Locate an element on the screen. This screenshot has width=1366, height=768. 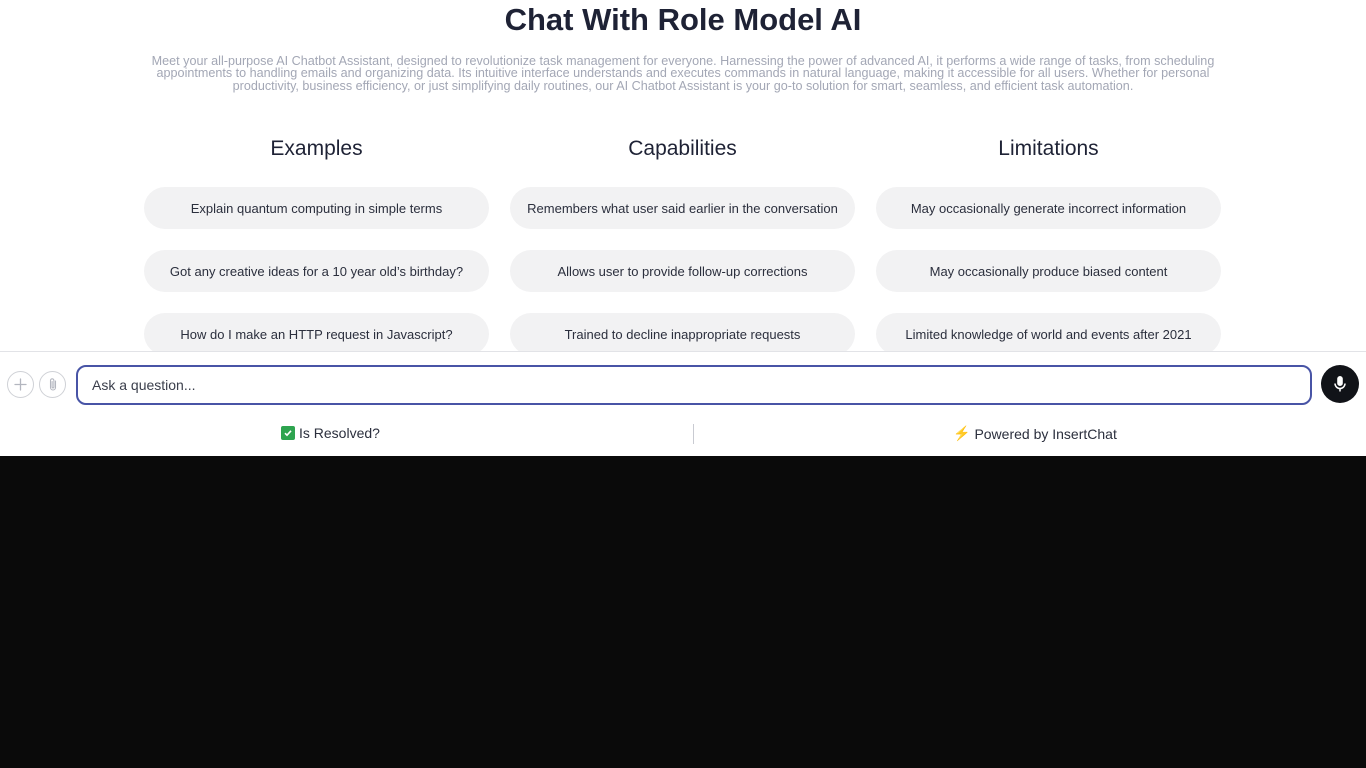
resolved-button: Is Resolved? is located at coordinates (330, 433).